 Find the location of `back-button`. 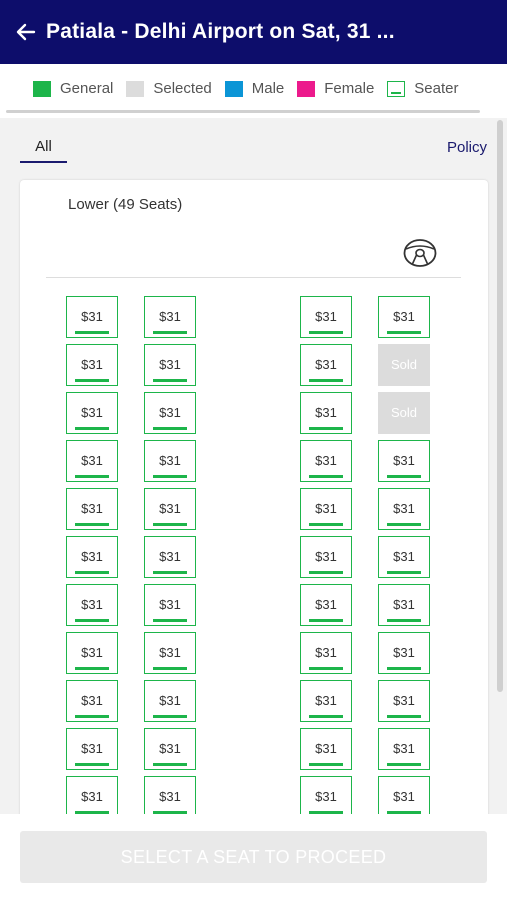

back-button is located at coordinates (23, 32).